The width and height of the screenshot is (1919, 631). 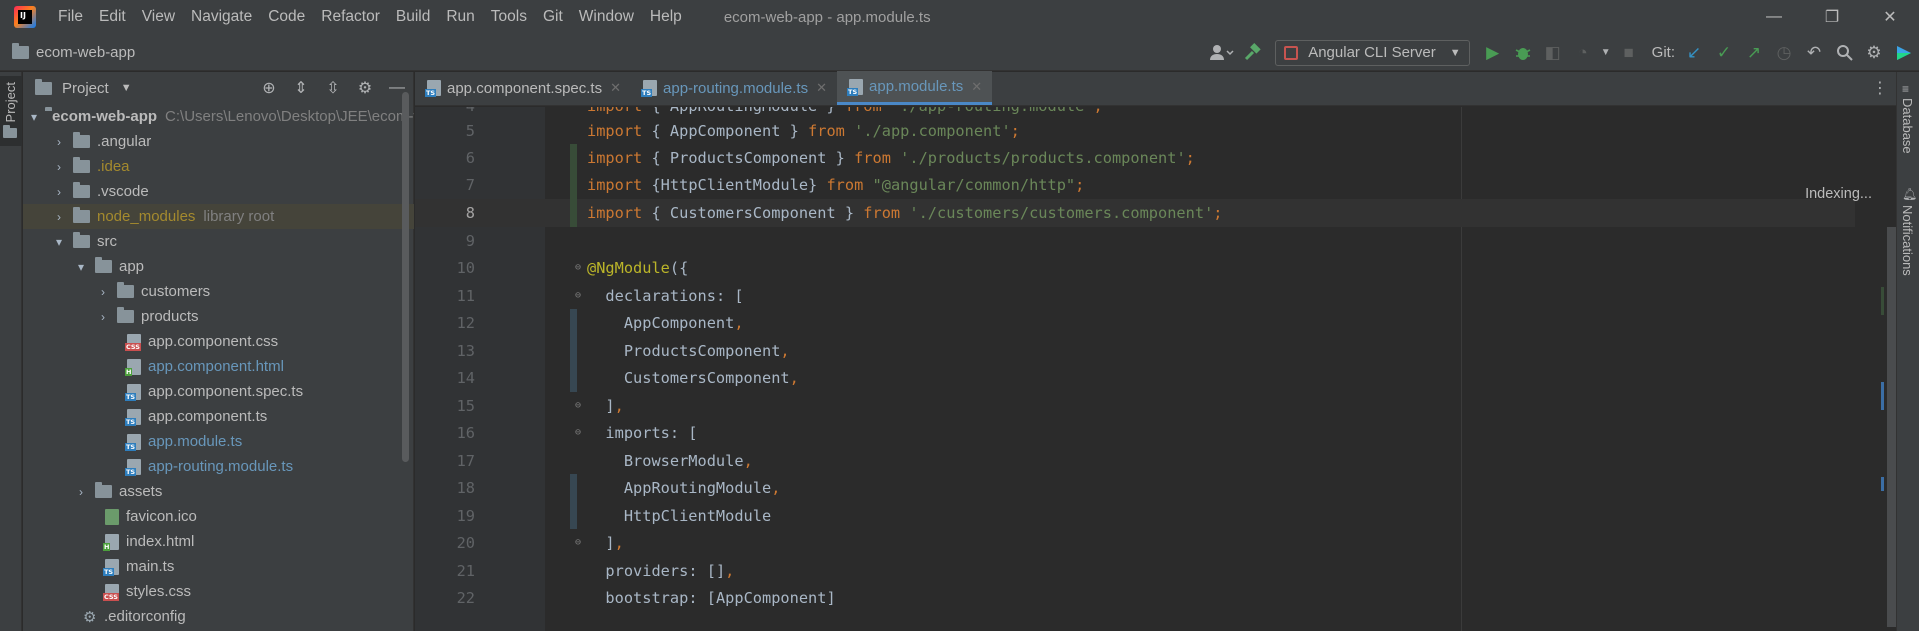 What do you see at coordinates (1908, 252) in the screenshot?
I see `notifications-tool-button: 🔔︎ Notifications` at bounding box center [1908, 252].